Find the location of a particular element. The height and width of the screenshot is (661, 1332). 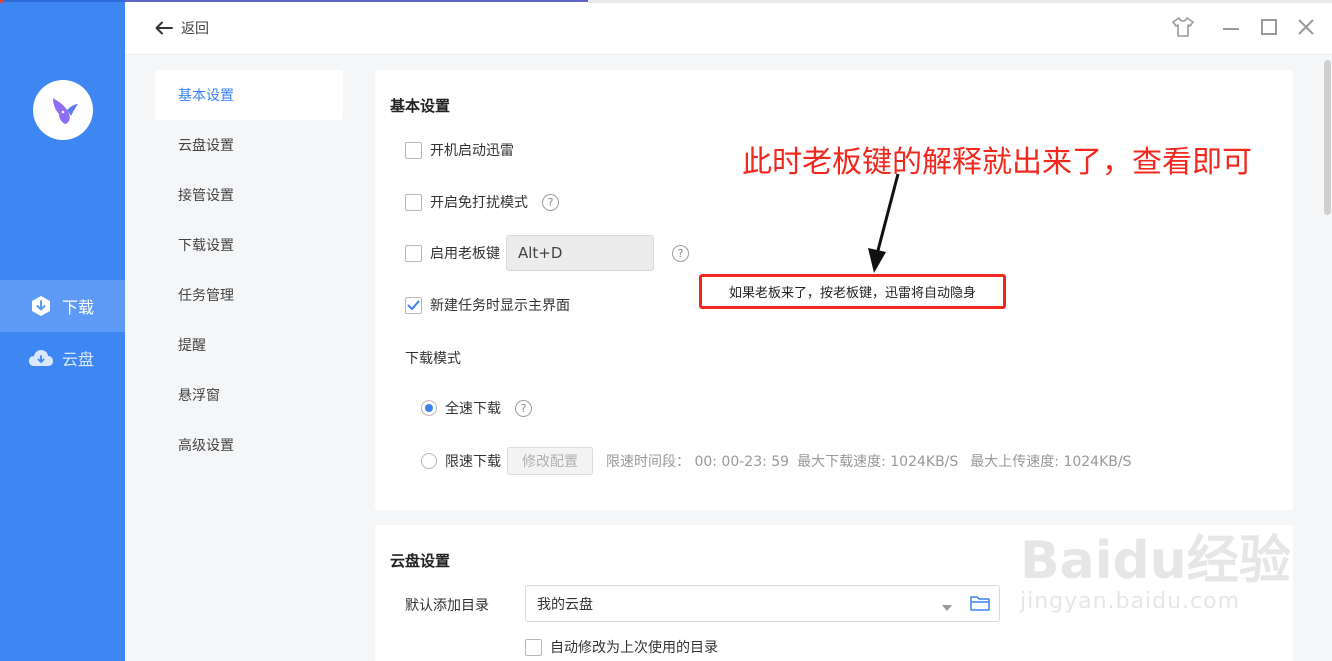

close-button is located at coordinates (1306, 27).